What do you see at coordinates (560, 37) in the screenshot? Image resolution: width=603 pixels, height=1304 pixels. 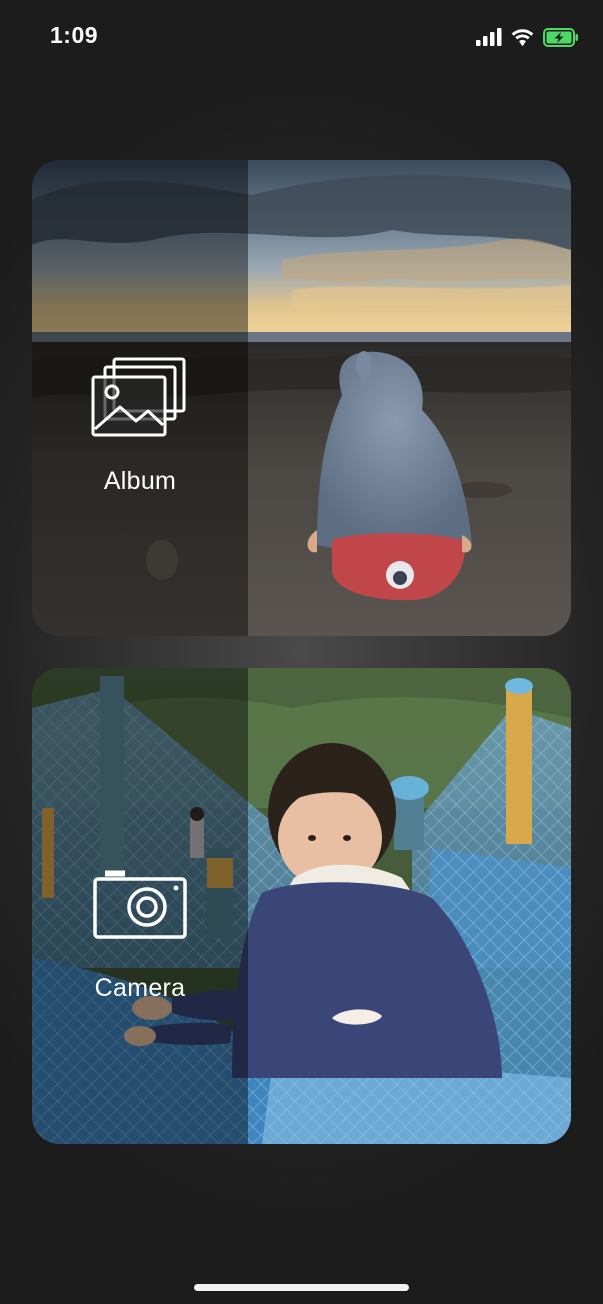 I see `battery-charging-icon` at bounding box center [560, 37].